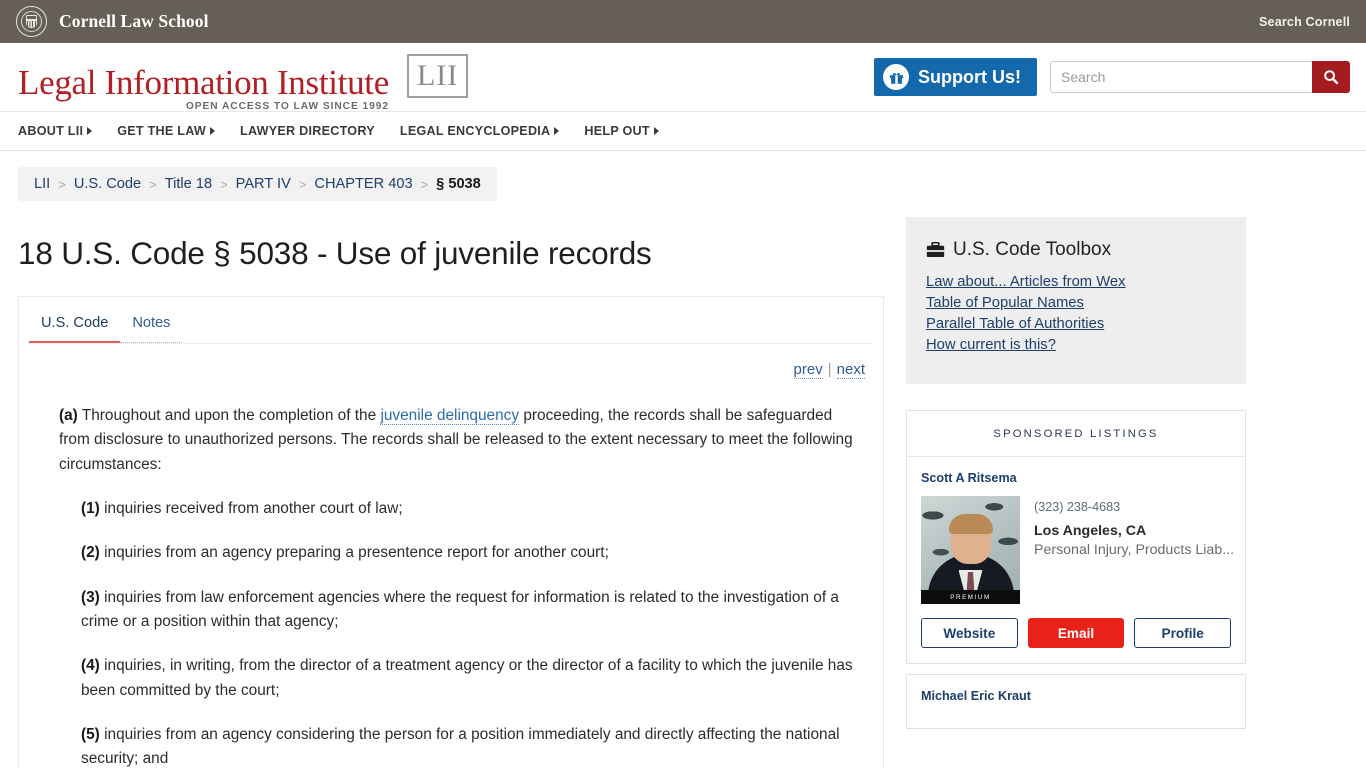  I want to click on toolbox-link-parallel-table: Parallel Table of Authorities, so click(1076, 324).